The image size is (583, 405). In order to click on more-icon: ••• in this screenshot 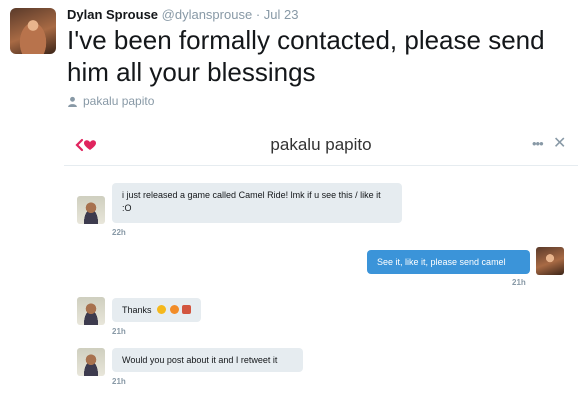, I will do `click(538, 143)`.